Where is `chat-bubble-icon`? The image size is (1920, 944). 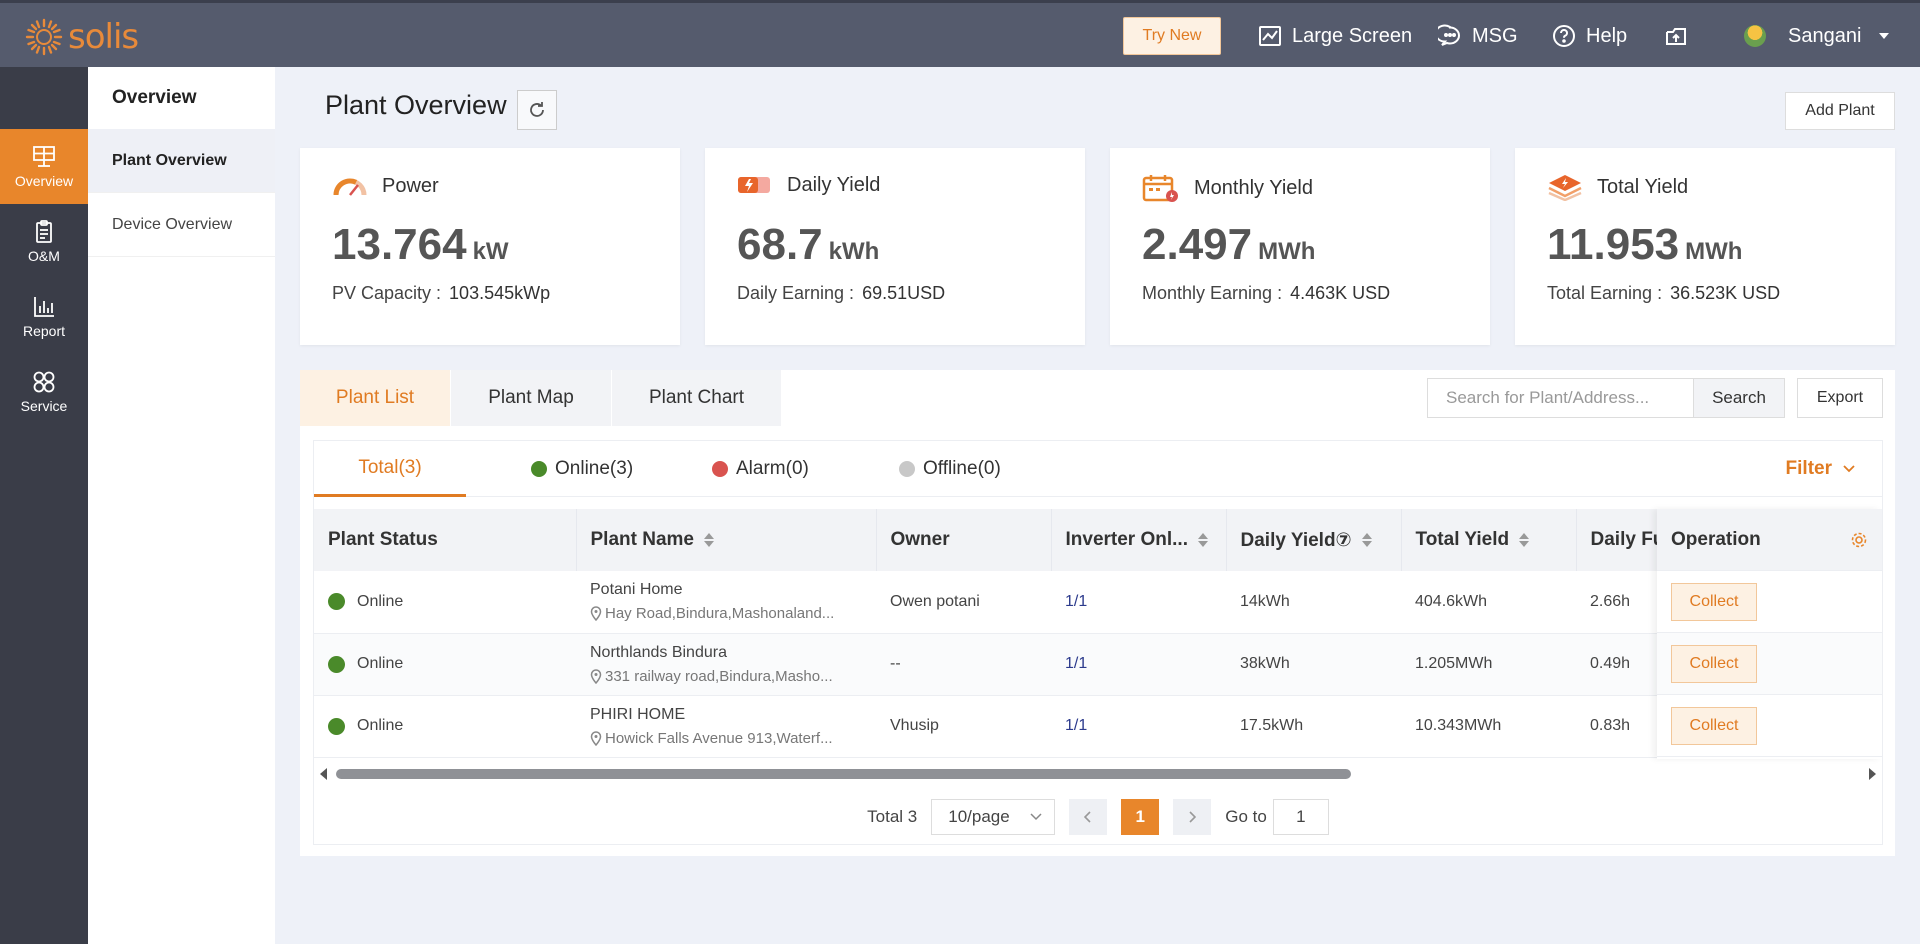
chat-bubble-icon is located at coordinates (1449, 35).